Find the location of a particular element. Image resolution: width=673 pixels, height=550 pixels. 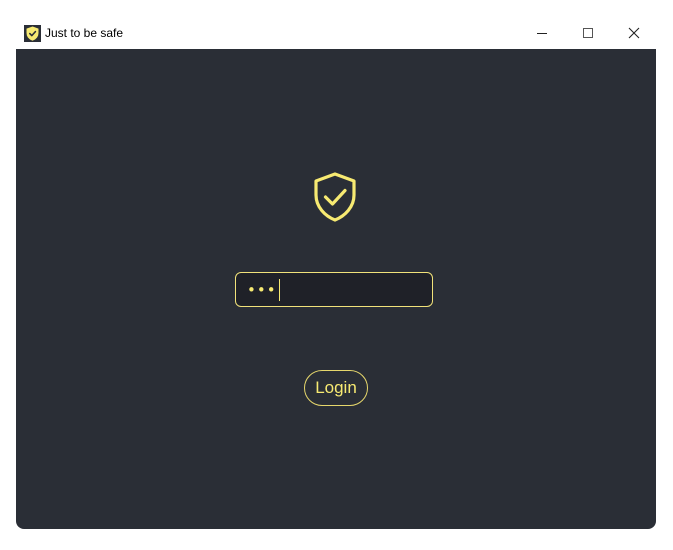

password-value: ••• is located at coordinates (262, 289).